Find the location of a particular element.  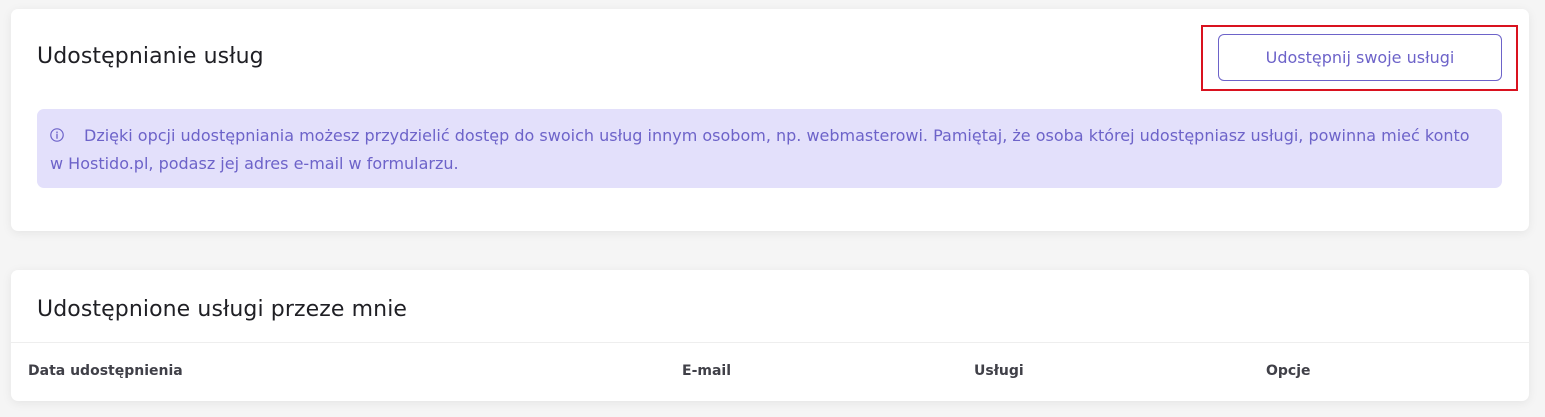

share-services-button: Udostępnij swoje usługi is located at coordinates (1360, 57).